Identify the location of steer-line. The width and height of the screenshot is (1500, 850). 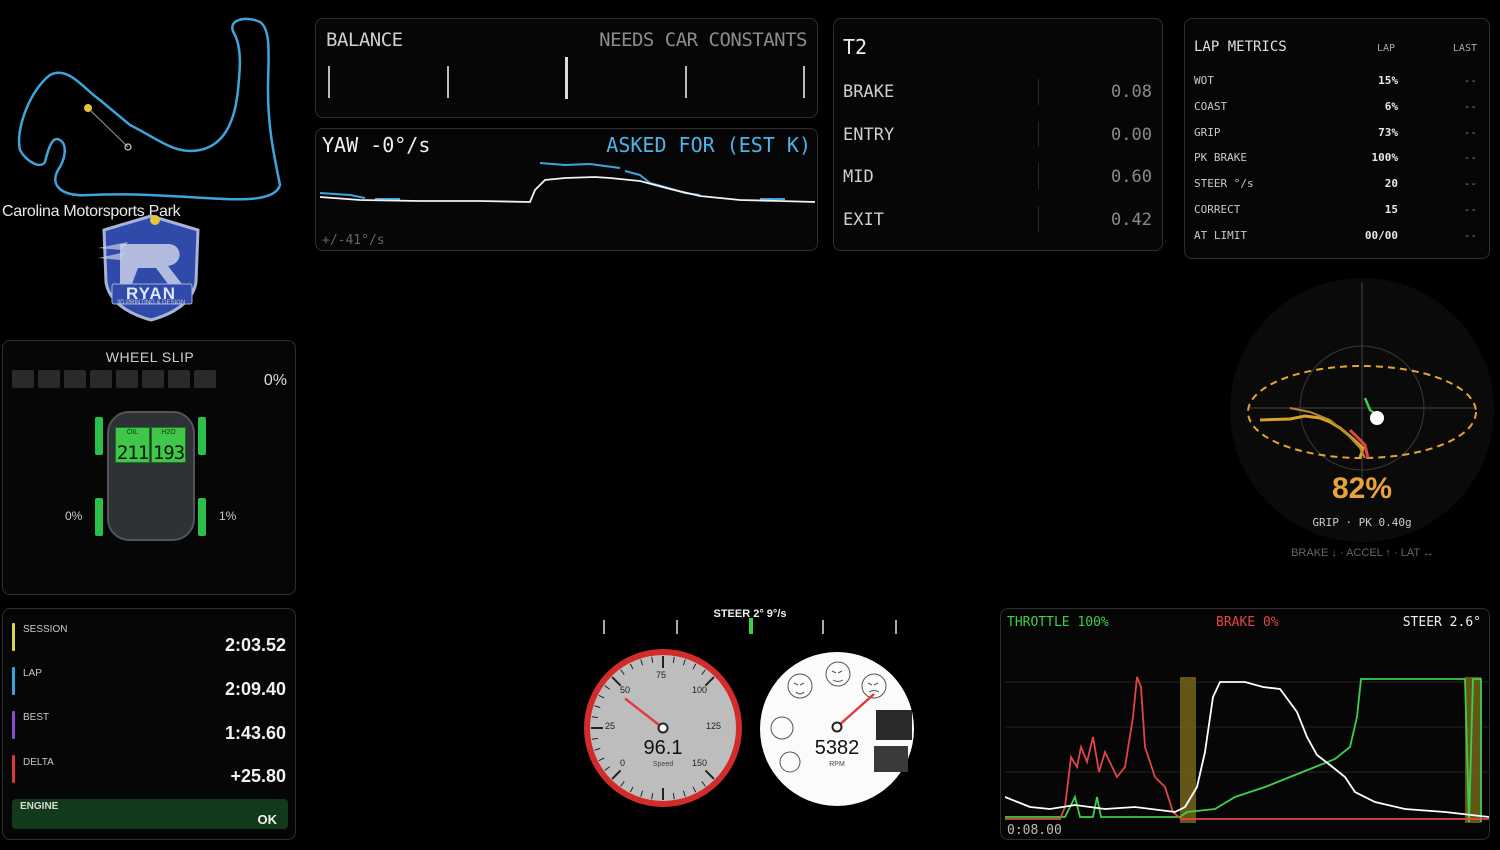
(1247, 749).